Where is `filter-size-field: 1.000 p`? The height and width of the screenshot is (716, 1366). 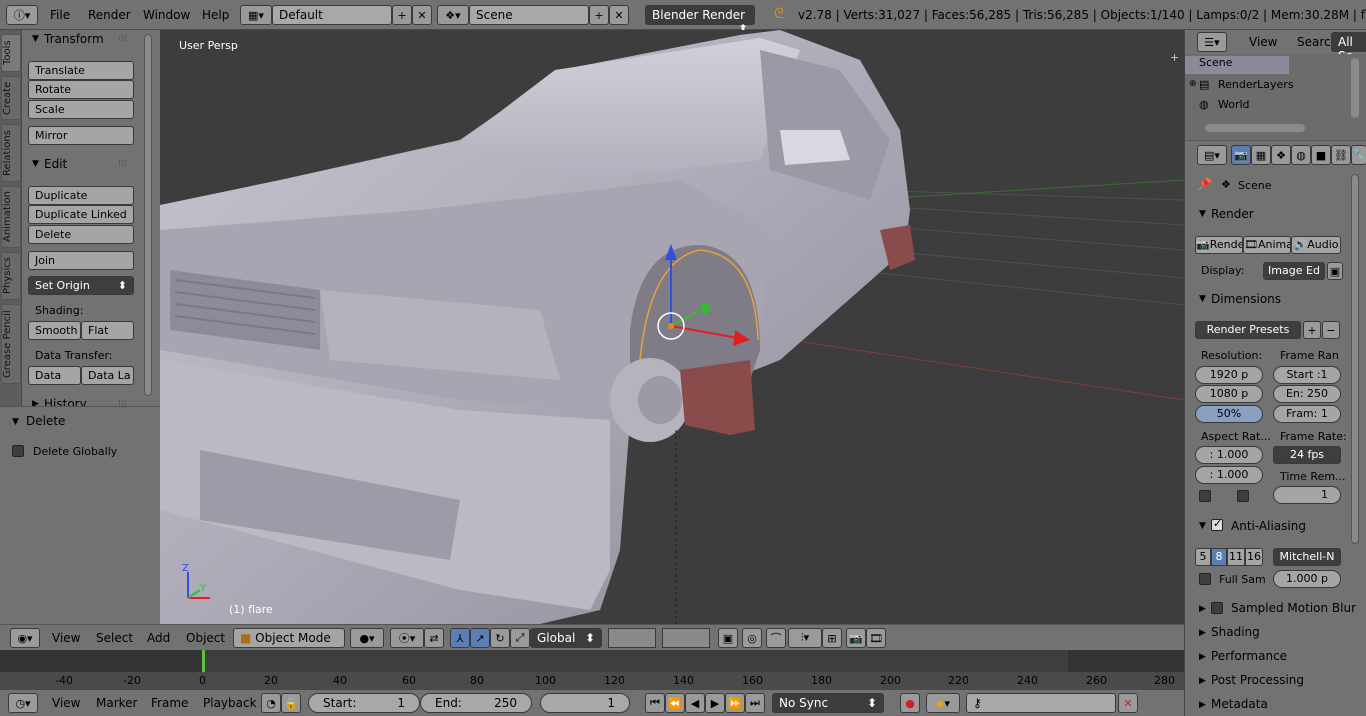 filter-size-field: 1.000 p is located at coordinates (1307, 579).